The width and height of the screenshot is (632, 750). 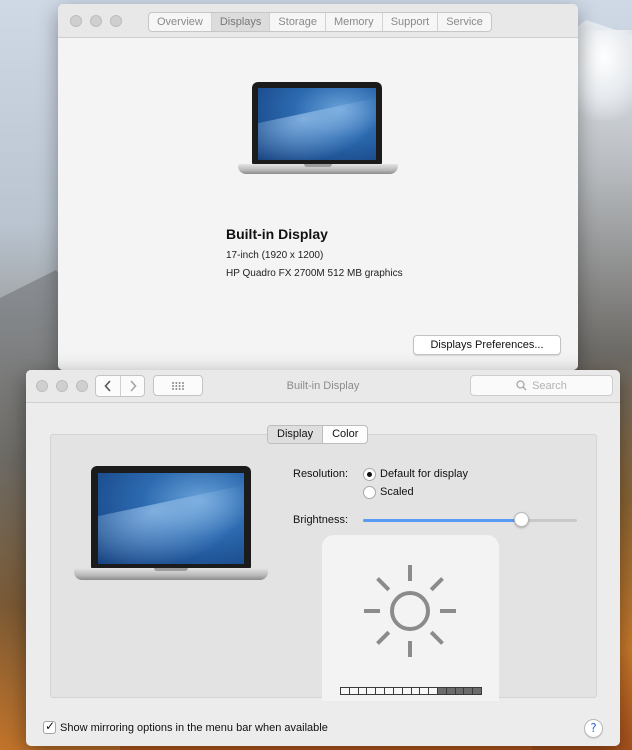 What do you see at coordinates (76, 21) in the screenshot?
I see `close-window-button` at bounding box center [76, 21].